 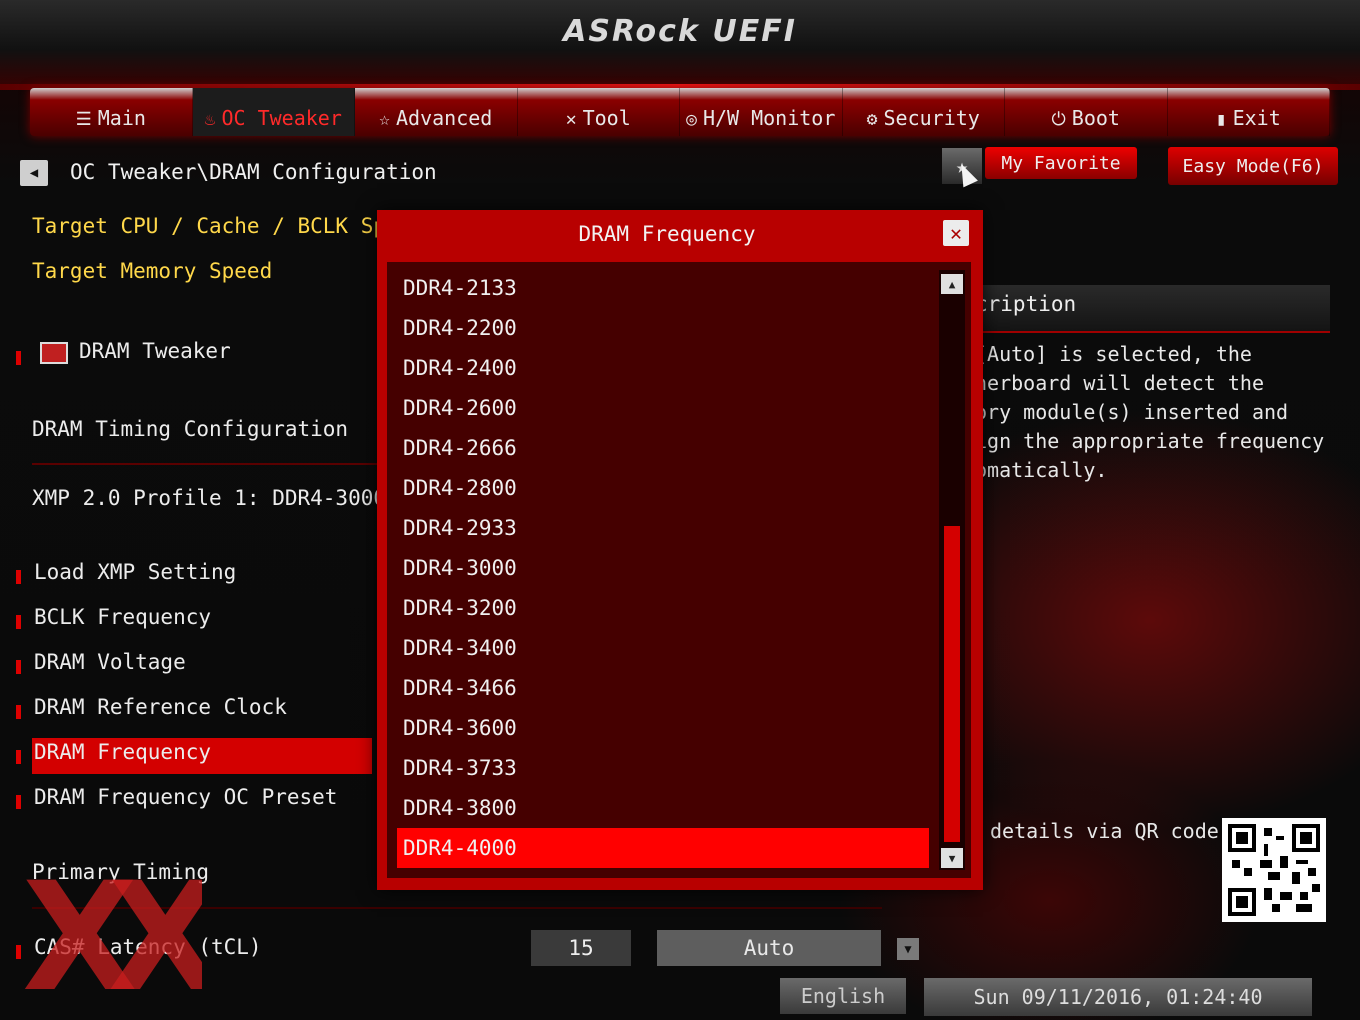 I want to click on tab-label: Boot, so click(x=1095, y=118).